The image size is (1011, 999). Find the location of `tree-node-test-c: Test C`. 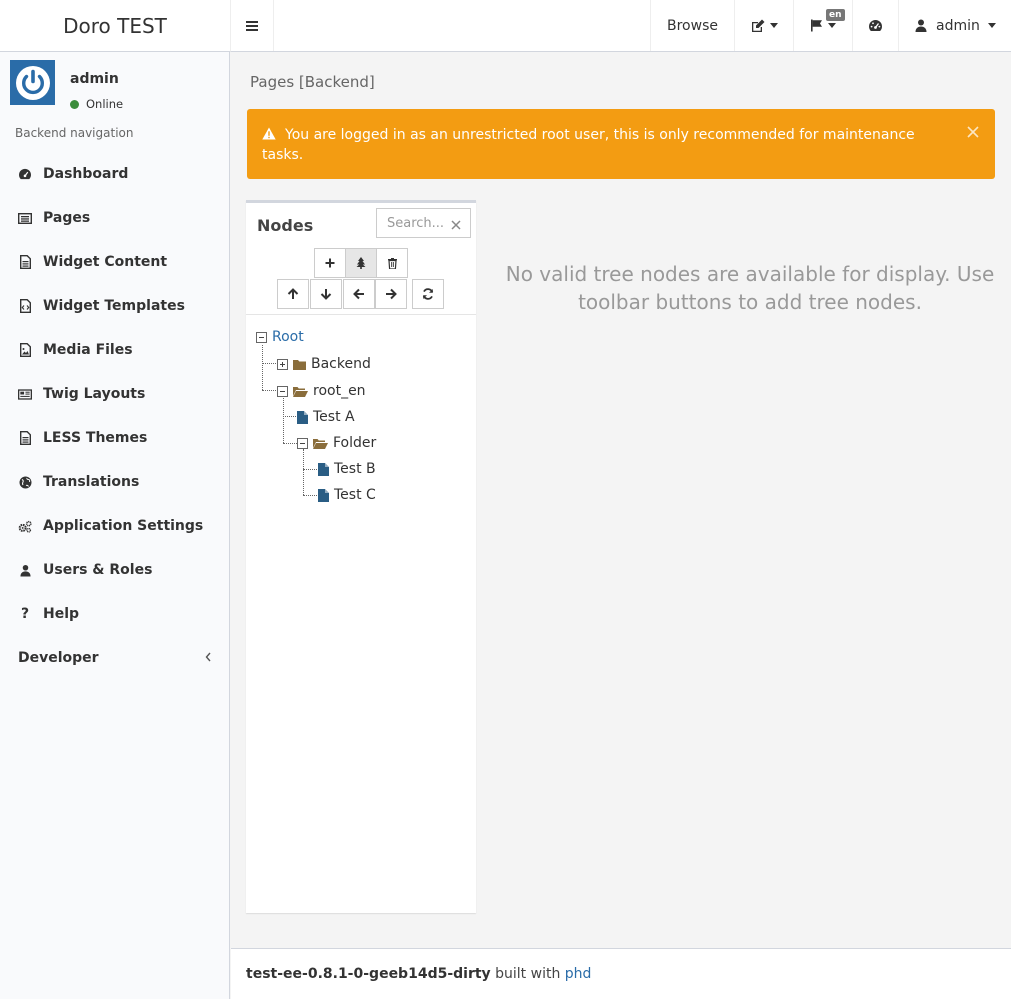

tree-node-test-c: Test C is located at coordinates (347, 495).